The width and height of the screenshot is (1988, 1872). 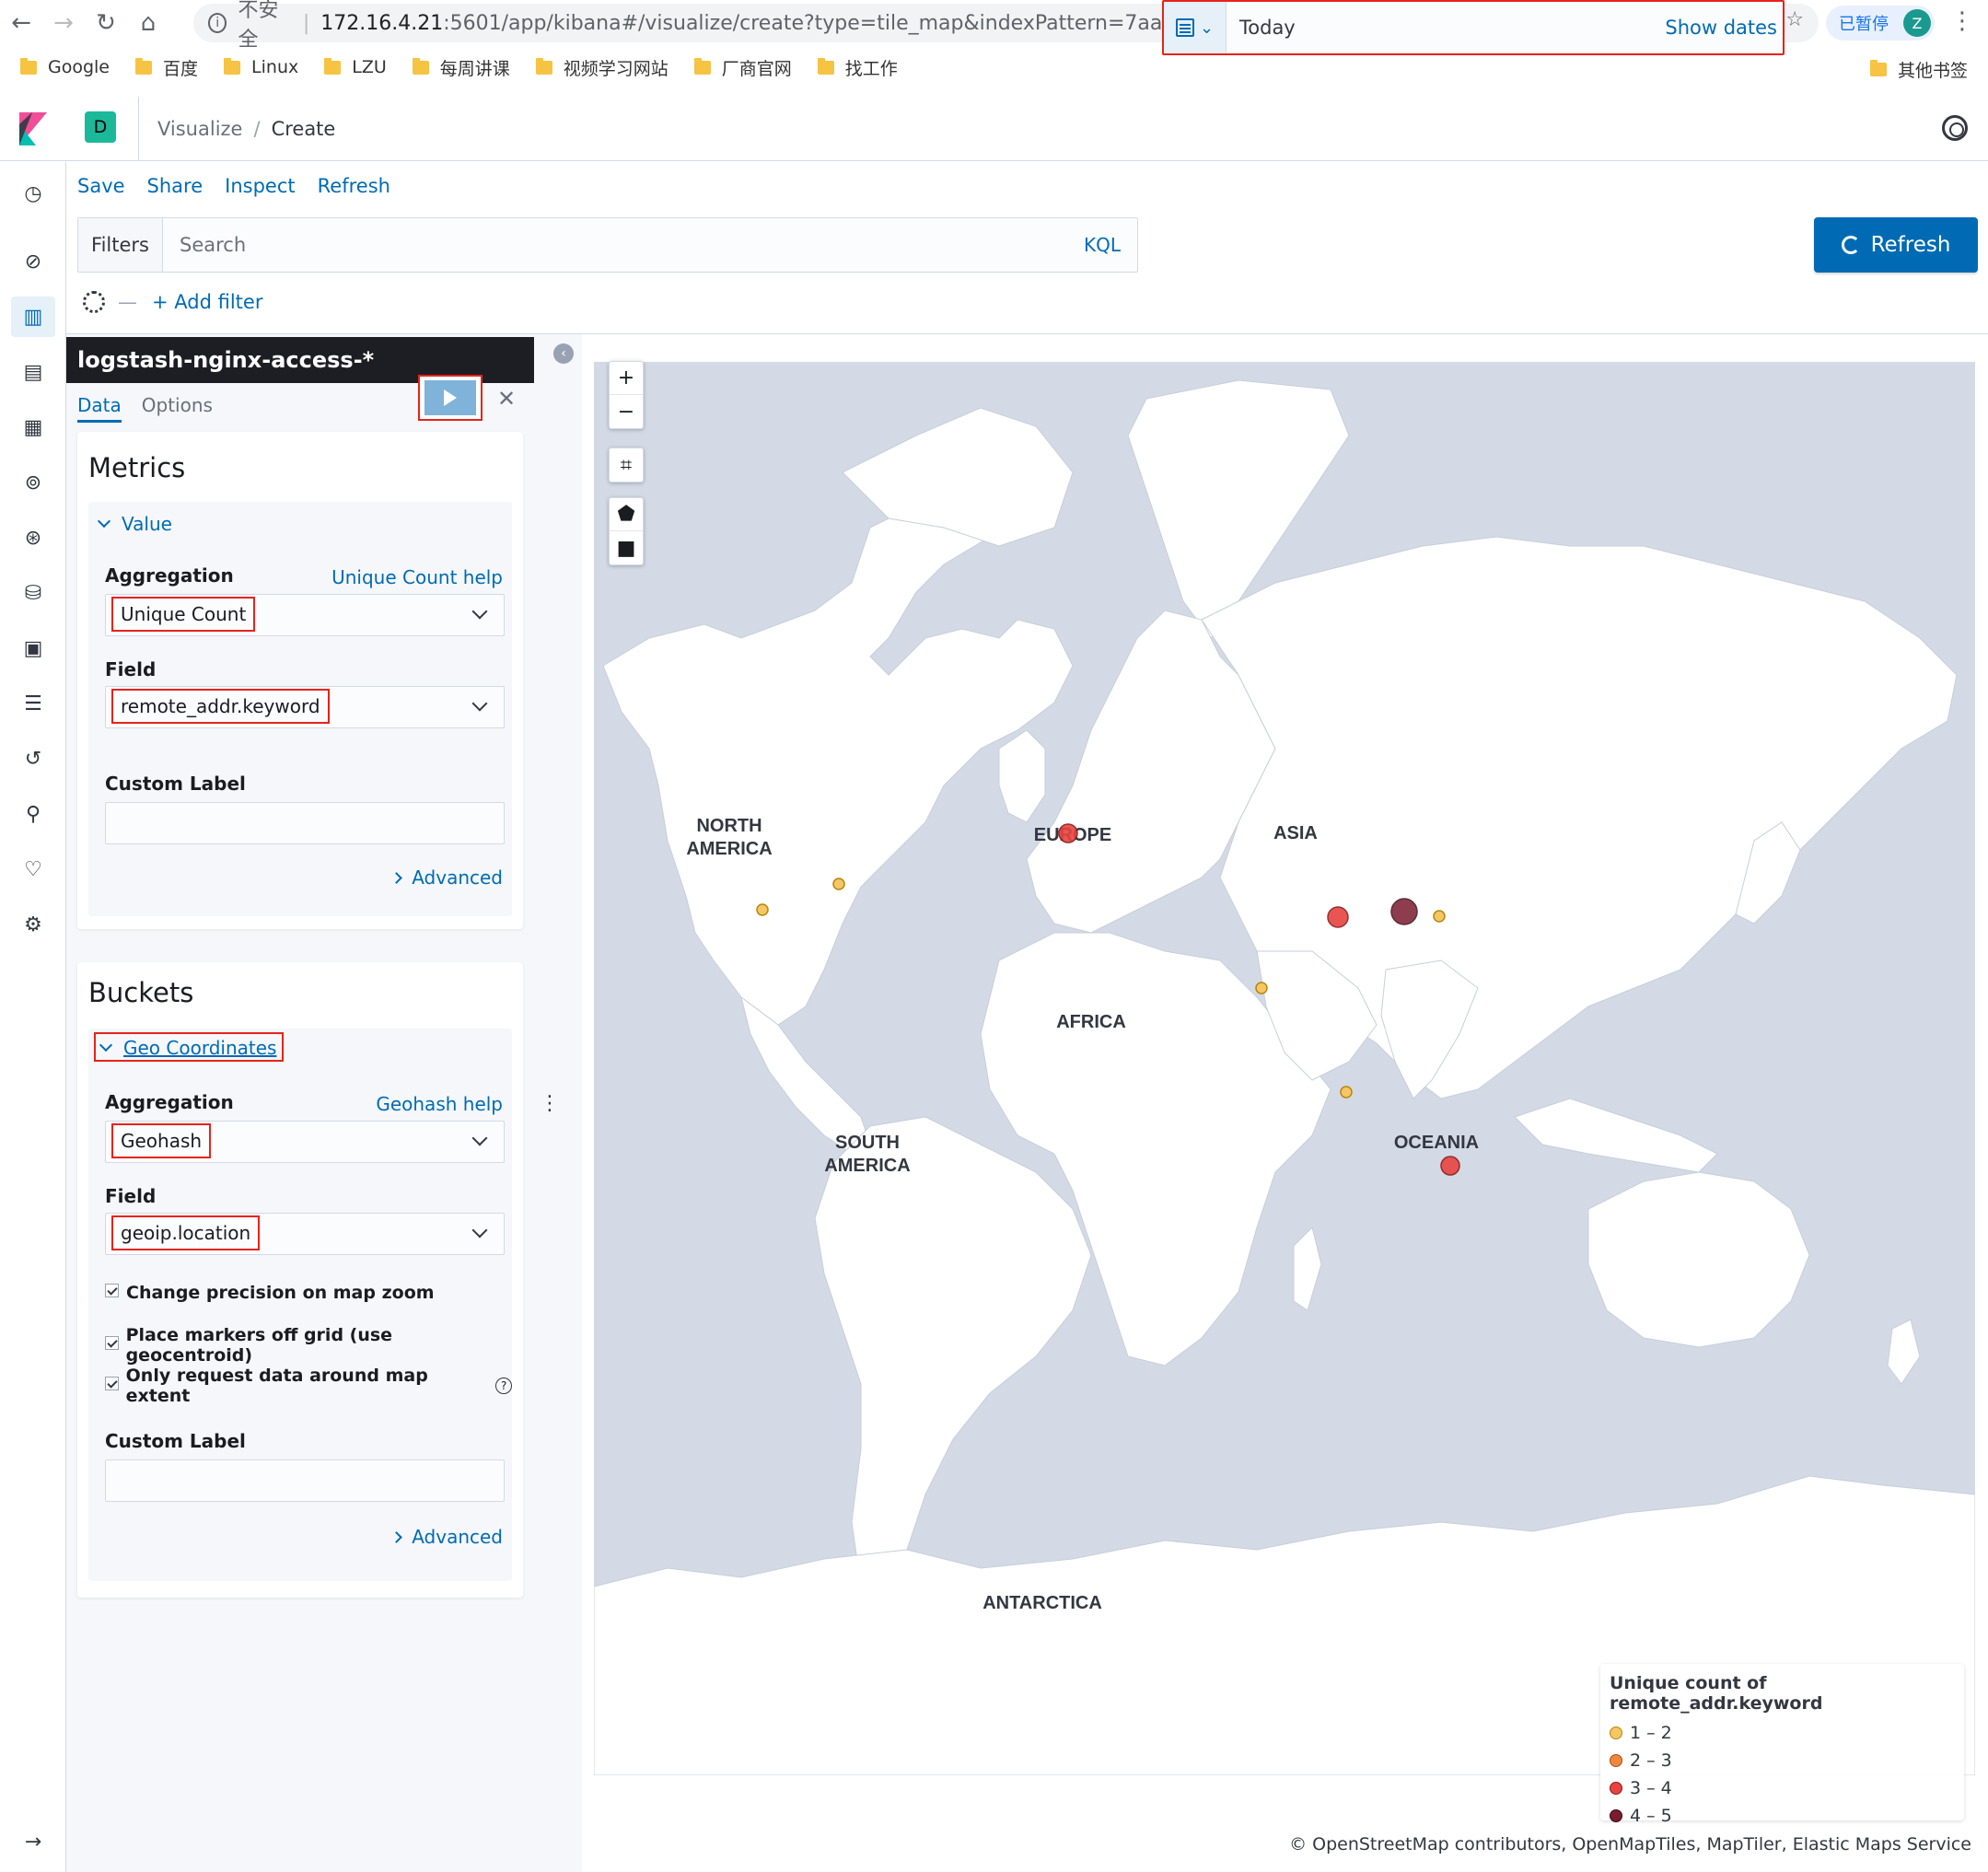 I want to click on zoom-in-icon: +, so click(x=627, y=378).